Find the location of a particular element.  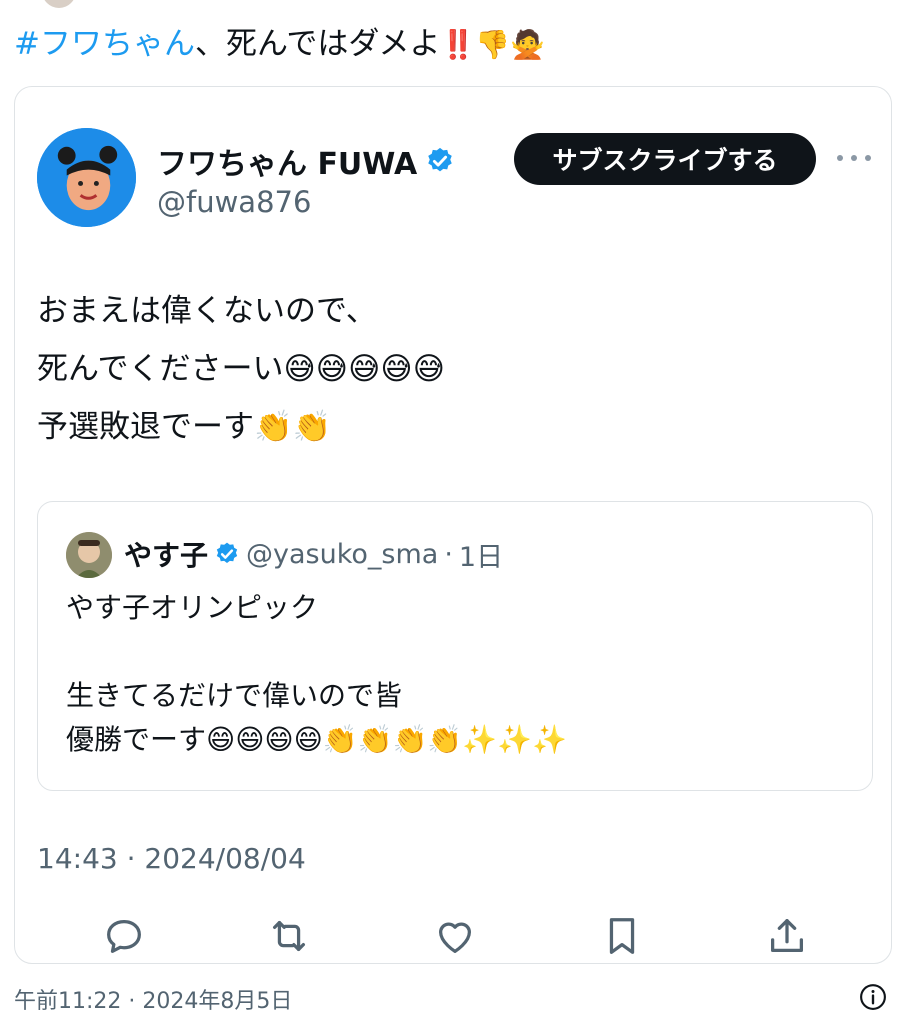

quoted-body-line is located at coordinates (316, 652).